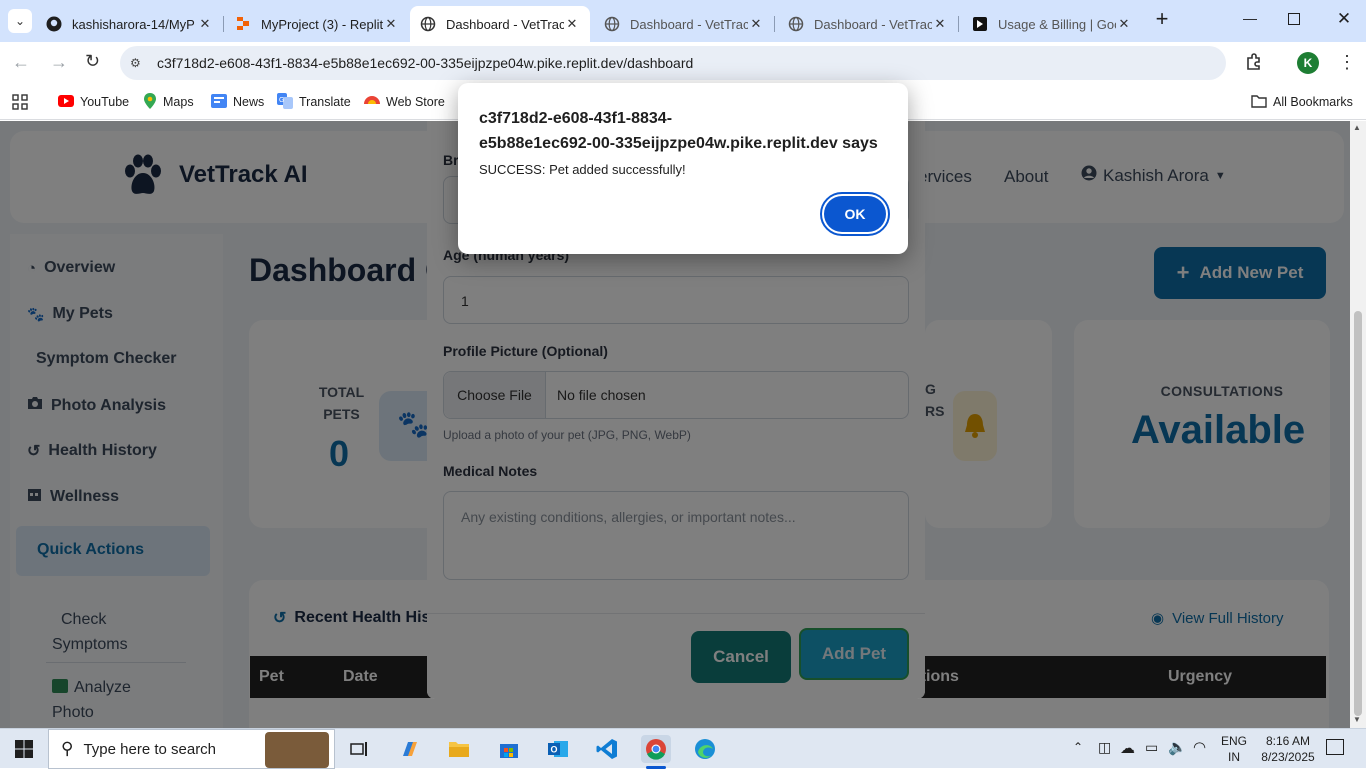 The image size is (1366, 769). What do you see at coordinates (20, 102) in the screenshot?
I see `apps-grid-icon` at bounding box center [20, 102].